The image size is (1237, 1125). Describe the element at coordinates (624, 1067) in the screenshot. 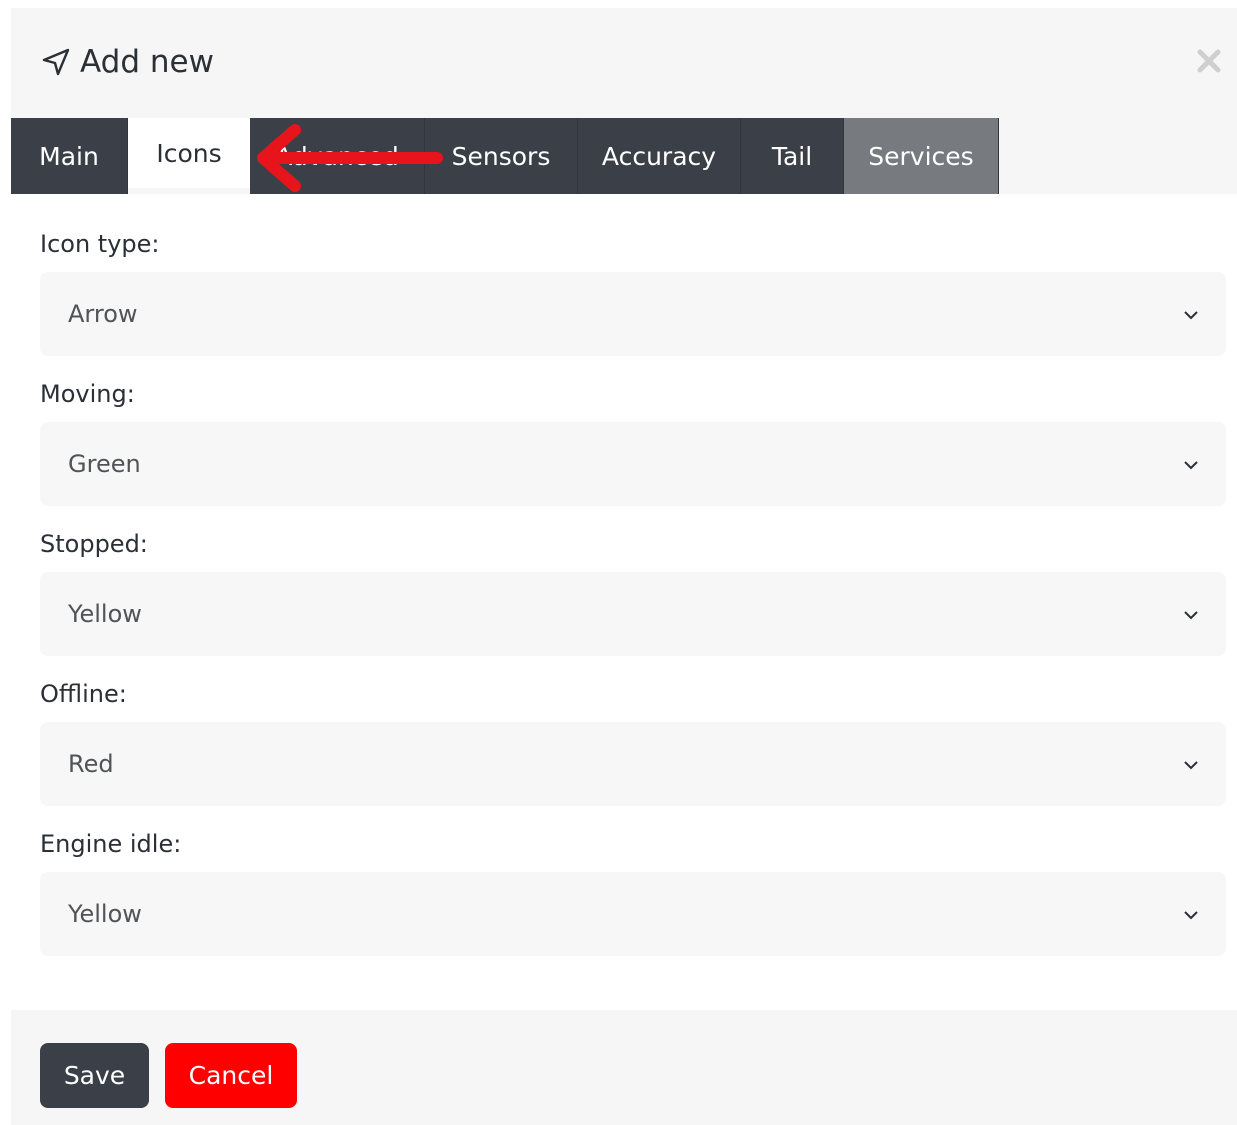

I see `dialog-footer: Save Cancel` at that location.